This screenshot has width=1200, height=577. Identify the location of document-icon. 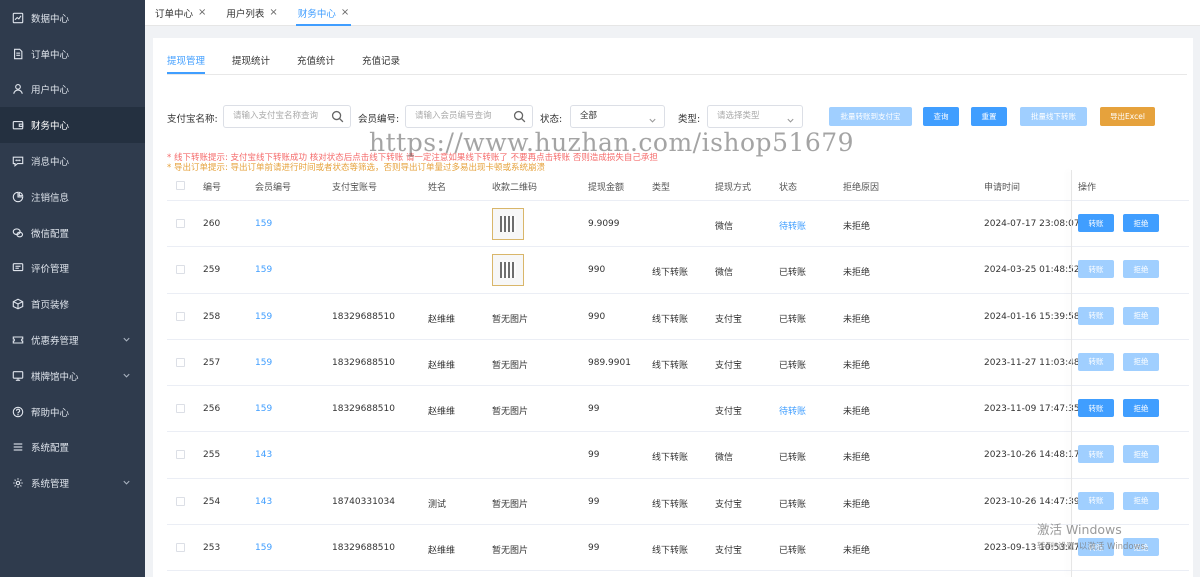
(18, 54).